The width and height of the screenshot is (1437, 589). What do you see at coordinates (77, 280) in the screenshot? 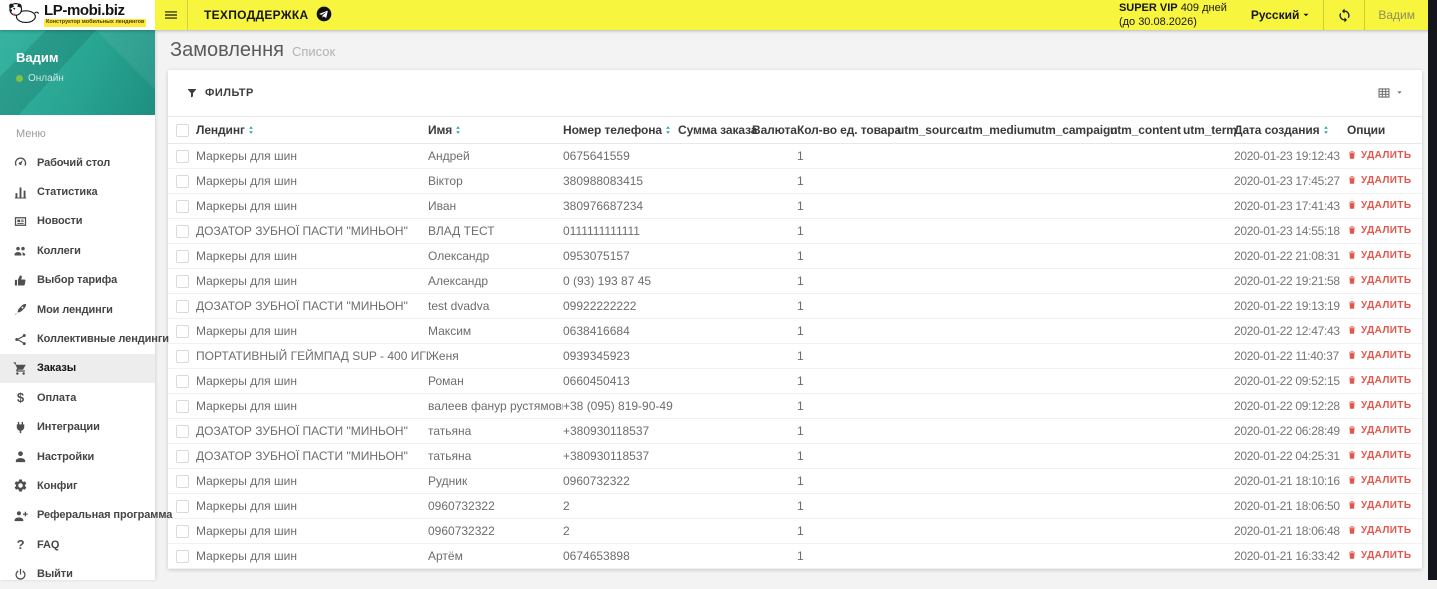
I see `sidebar-item-tariff: Выбор тарифа` at bounding box center [77, 280].